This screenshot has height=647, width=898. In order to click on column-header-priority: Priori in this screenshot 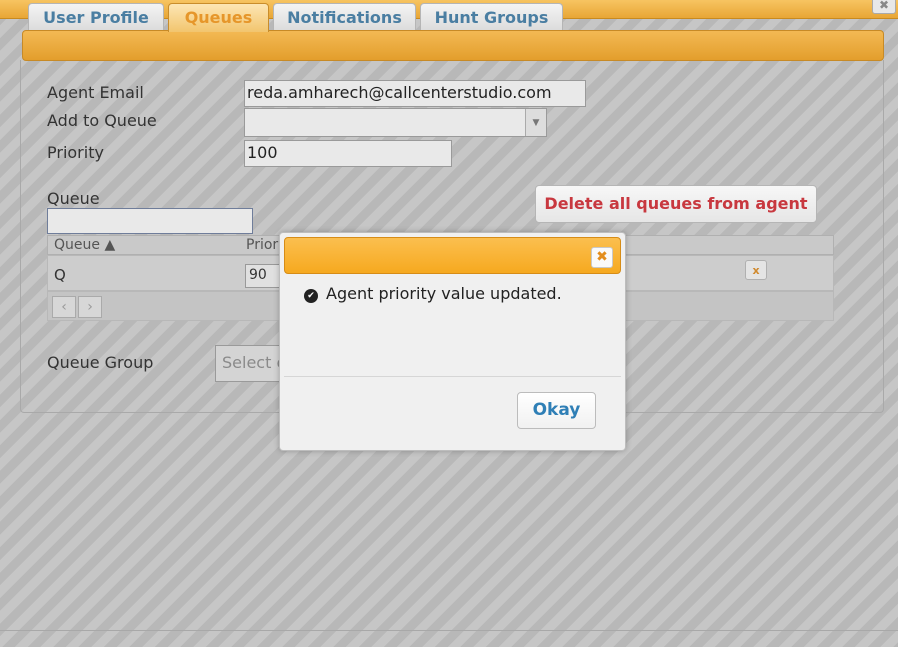, I will do `click(264, 245)`.